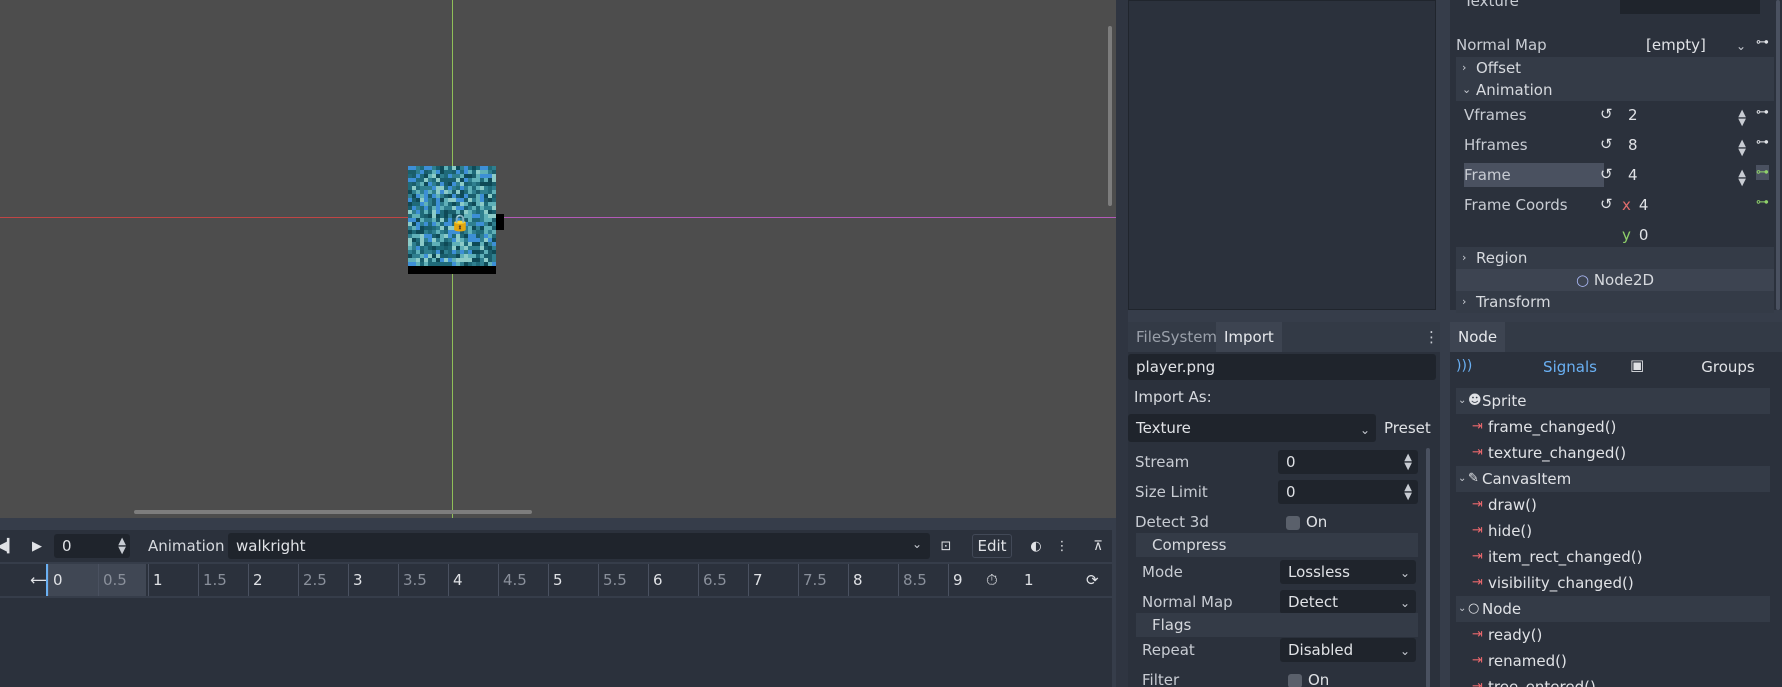  What do you see at coordinates (1348, 462) in the screenshot?
I see `stream-input: 0 ▲ ▼` at bounding box center [1348, 462].